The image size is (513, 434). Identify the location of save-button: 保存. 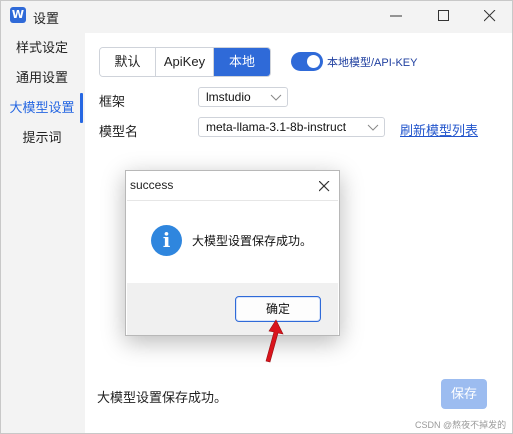
(464, 394).